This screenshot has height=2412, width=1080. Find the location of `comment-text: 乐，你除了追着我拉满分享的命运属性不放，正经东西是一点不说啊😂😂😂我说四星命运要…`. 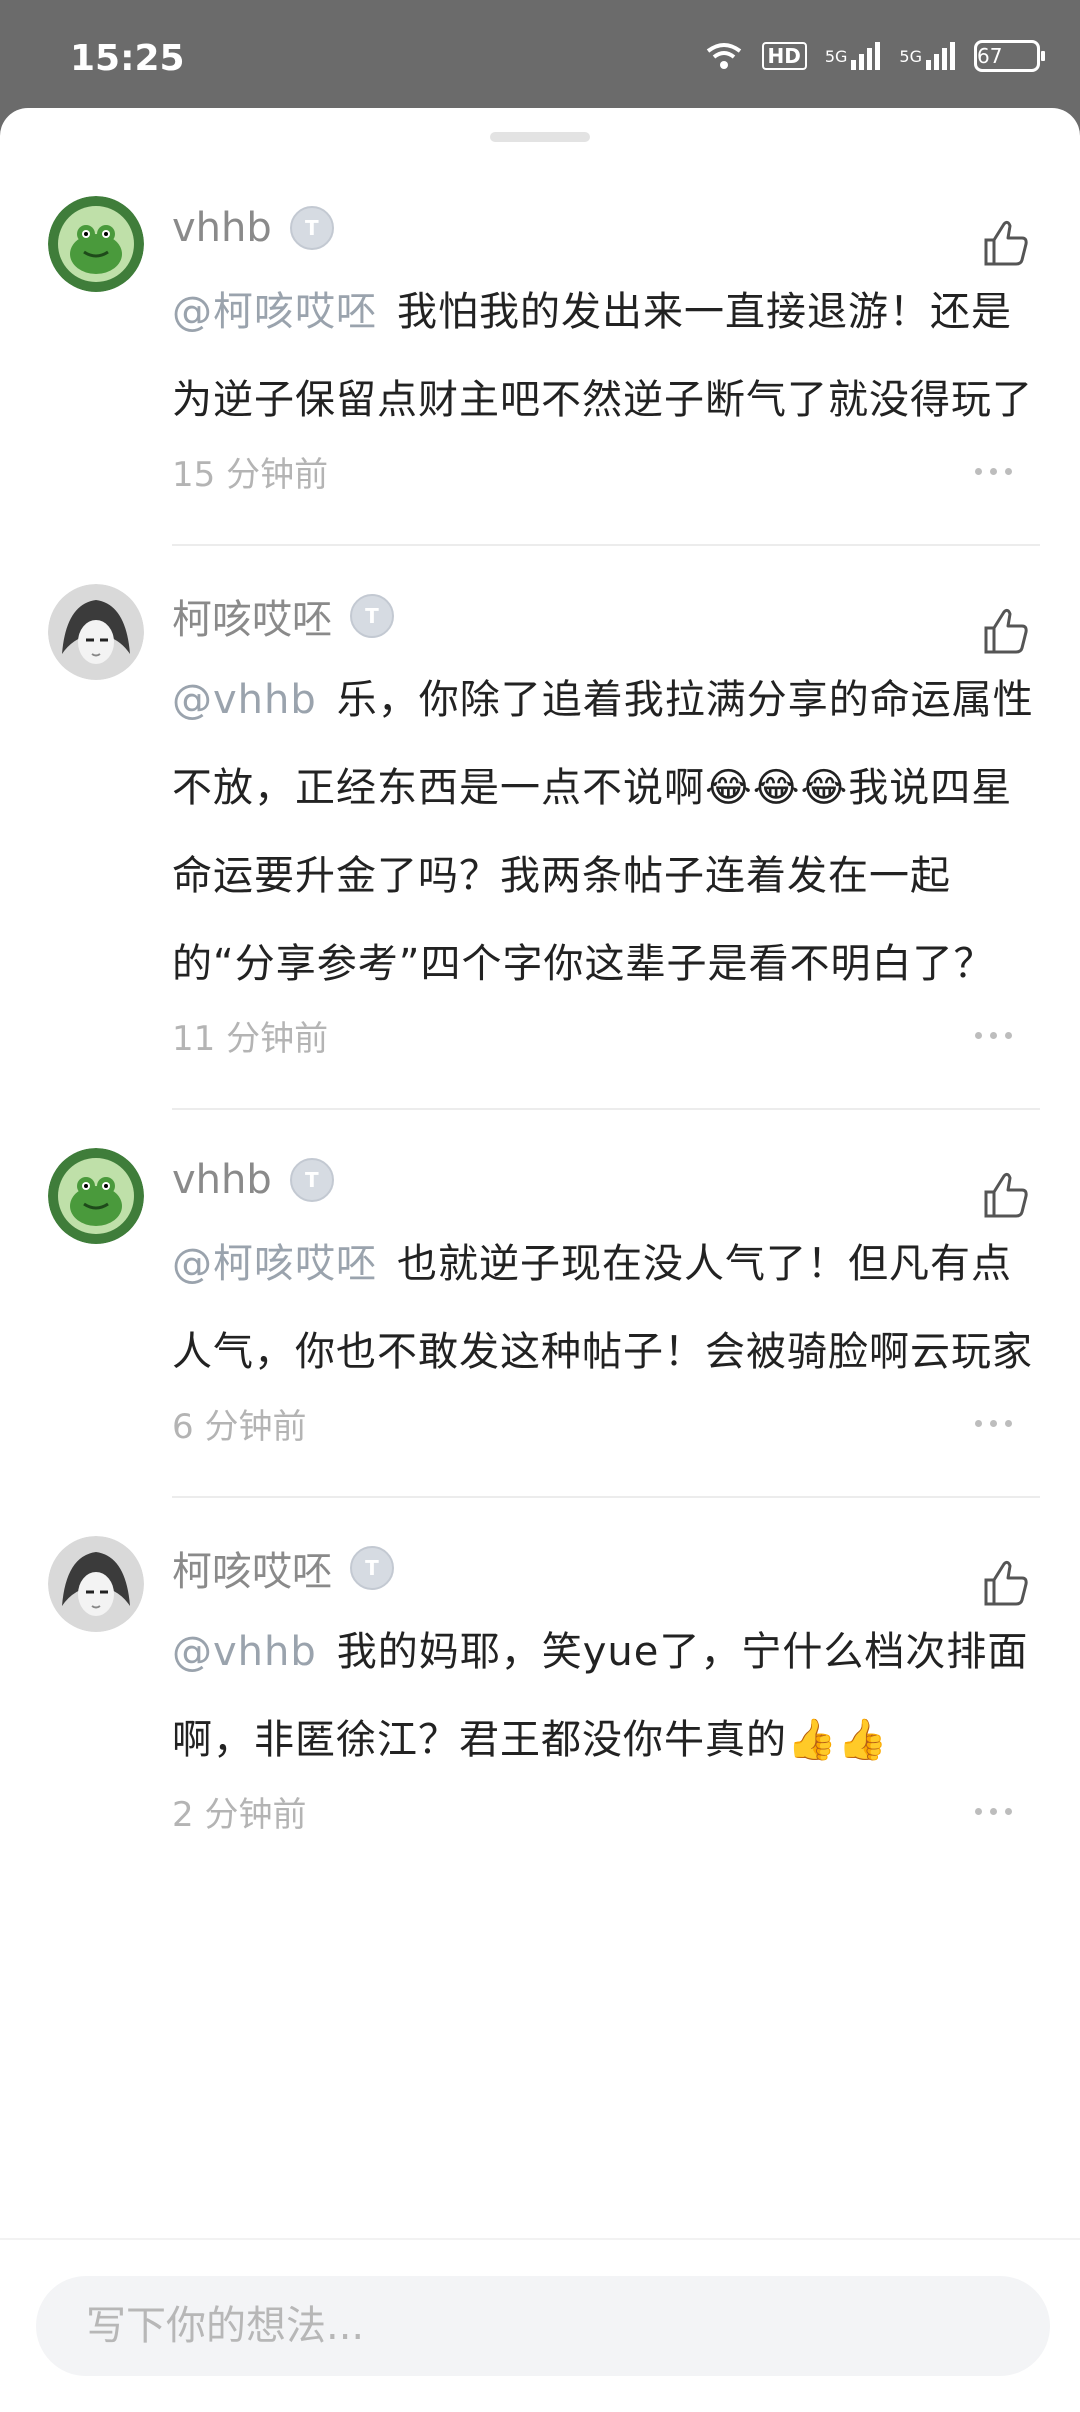

comment-text: 乐，你除了追着我拉满分享的命运属性不放，正经东西是一点不说啊😂😂😂我说四星命运要… is located at coordinates (603, 832).